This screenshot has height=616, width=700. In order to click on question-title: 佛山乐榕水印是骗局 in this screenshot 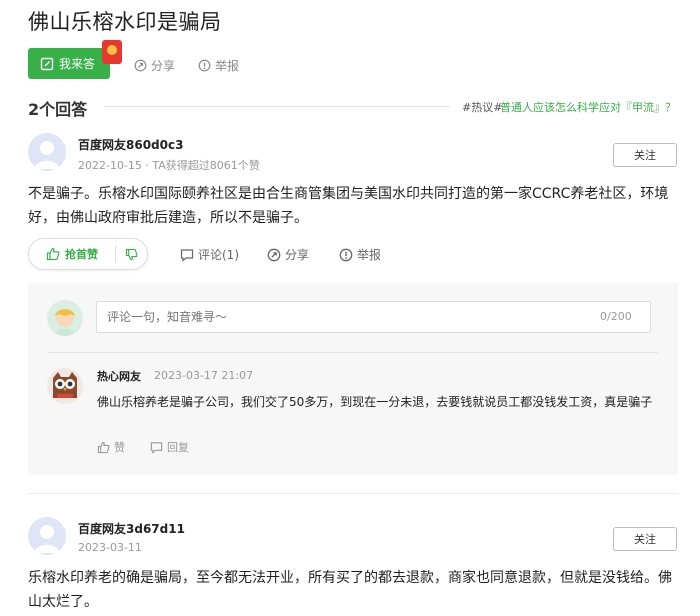, I will do `click(125, 22)`.